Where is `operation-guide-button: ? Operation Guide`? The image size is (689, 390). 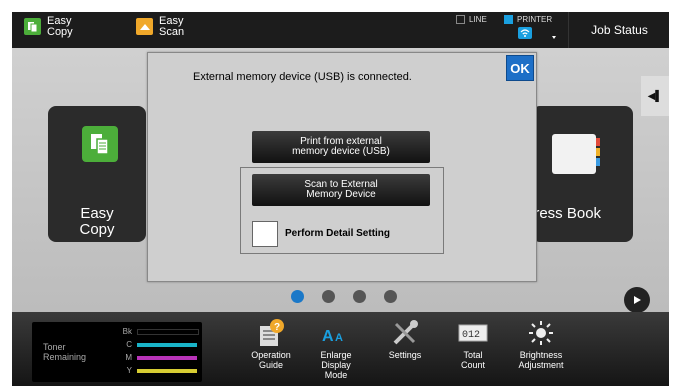
operation-guide-button: ? Operation Guide is located at coordinates (271, 343).